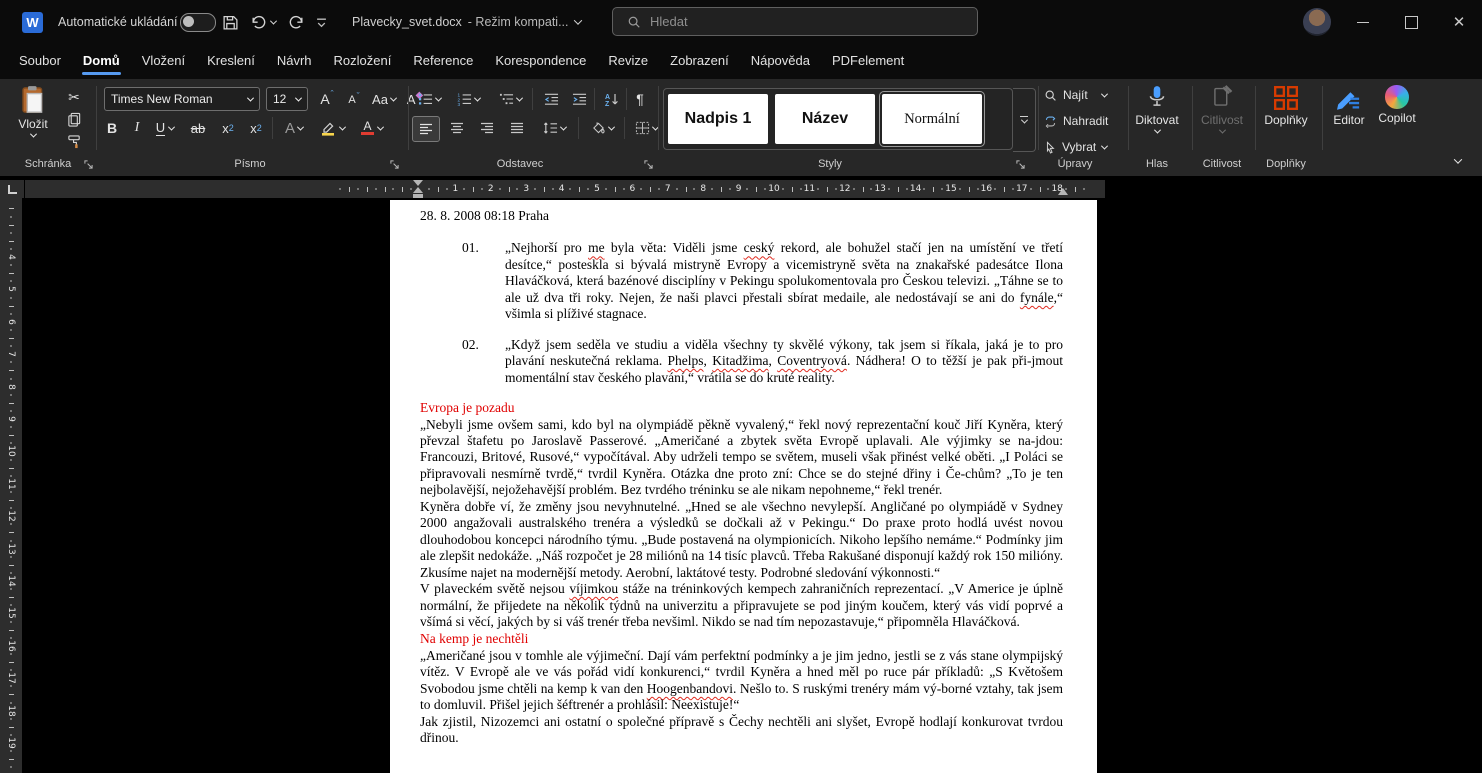 This screenshot has height=773, width=1482. What do you see at coordinates (33, 111) in the screenshot?
I see `paste-button: Vložit` at bounding box center [33, 111].